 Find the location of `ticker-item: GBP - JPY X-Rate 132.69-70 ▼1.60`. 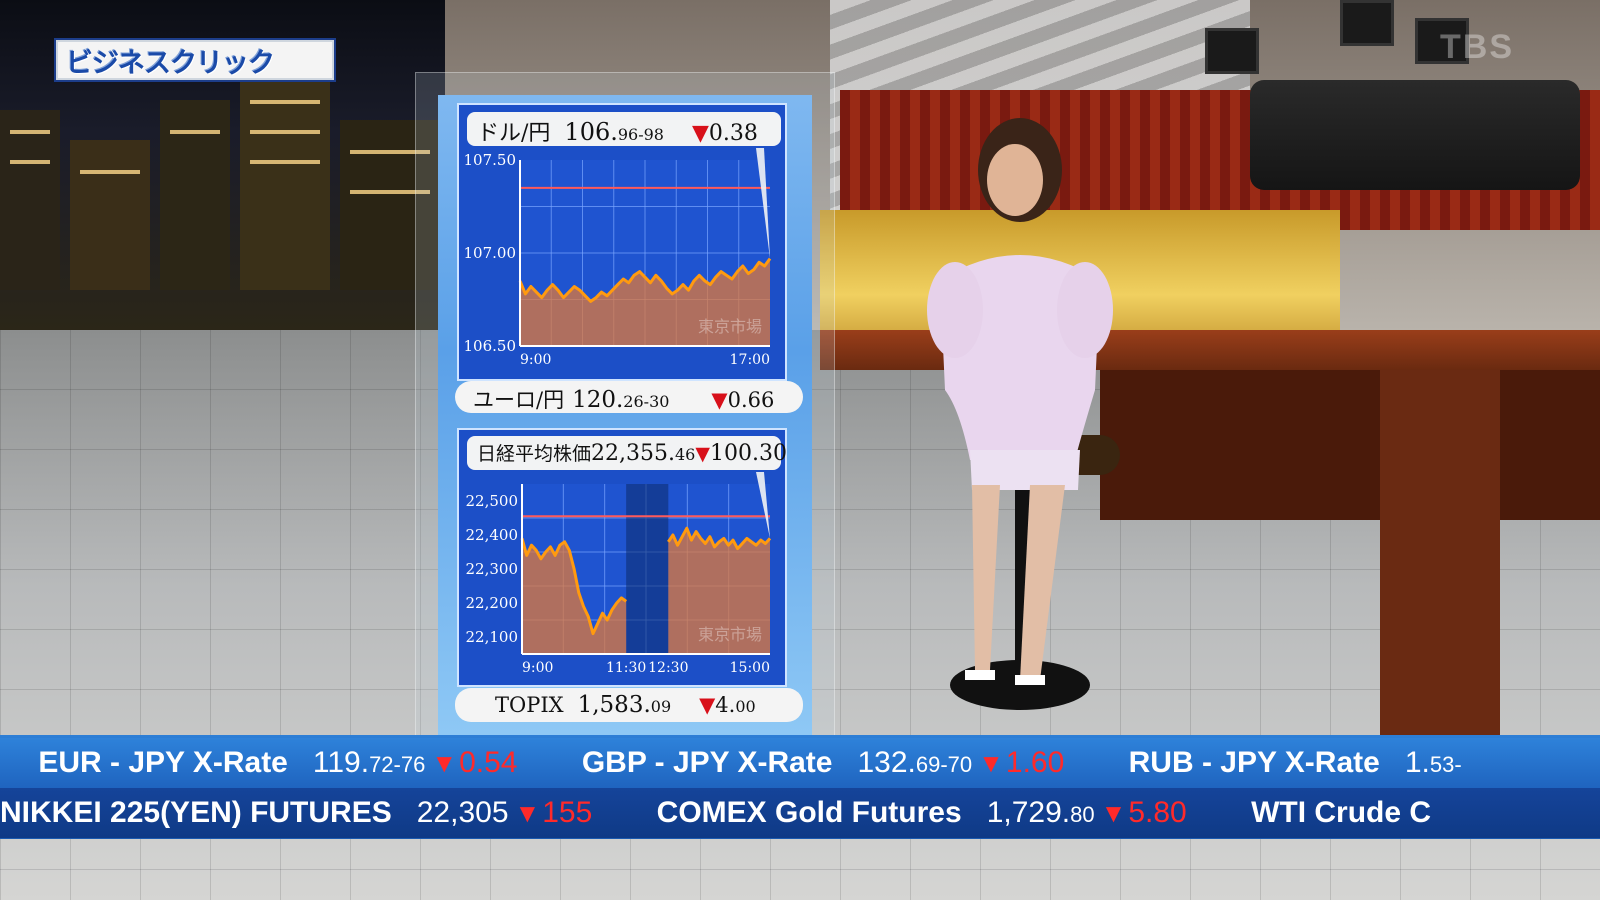

ticker-item: GBP - JPY X-Rate 132.69-70 ▼1.60 is located at coordinates (823, 764).